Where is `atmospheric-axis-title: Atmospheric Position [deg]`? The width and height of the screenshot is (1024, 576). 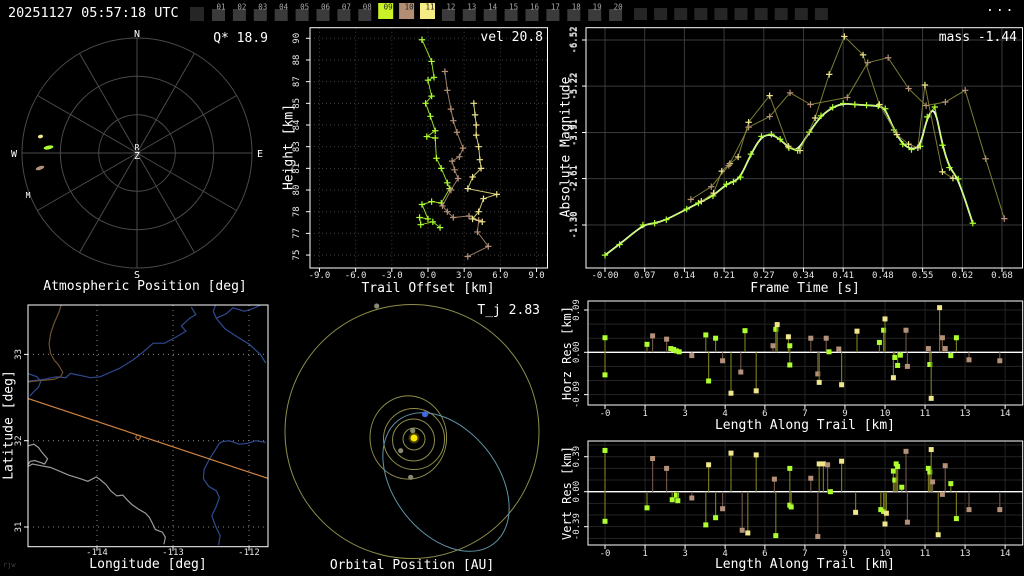 atmospheric-axis-title: Atmospheric Position [deg] is located at coordinates (145, 286).